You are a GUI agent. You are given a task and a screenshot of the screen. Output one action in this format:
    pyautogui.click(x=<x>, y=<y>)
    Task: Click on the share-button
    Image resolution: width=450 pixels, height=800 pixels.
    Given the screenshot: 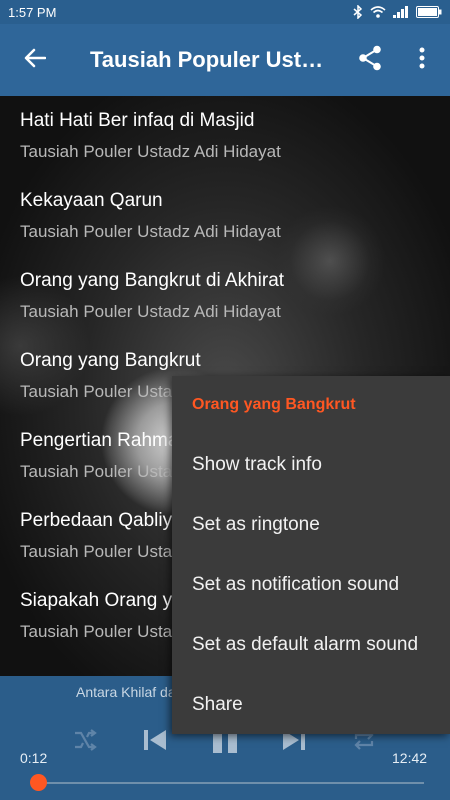 What is the action you would take?
    pyautogui.click(x=370, y=60)
    